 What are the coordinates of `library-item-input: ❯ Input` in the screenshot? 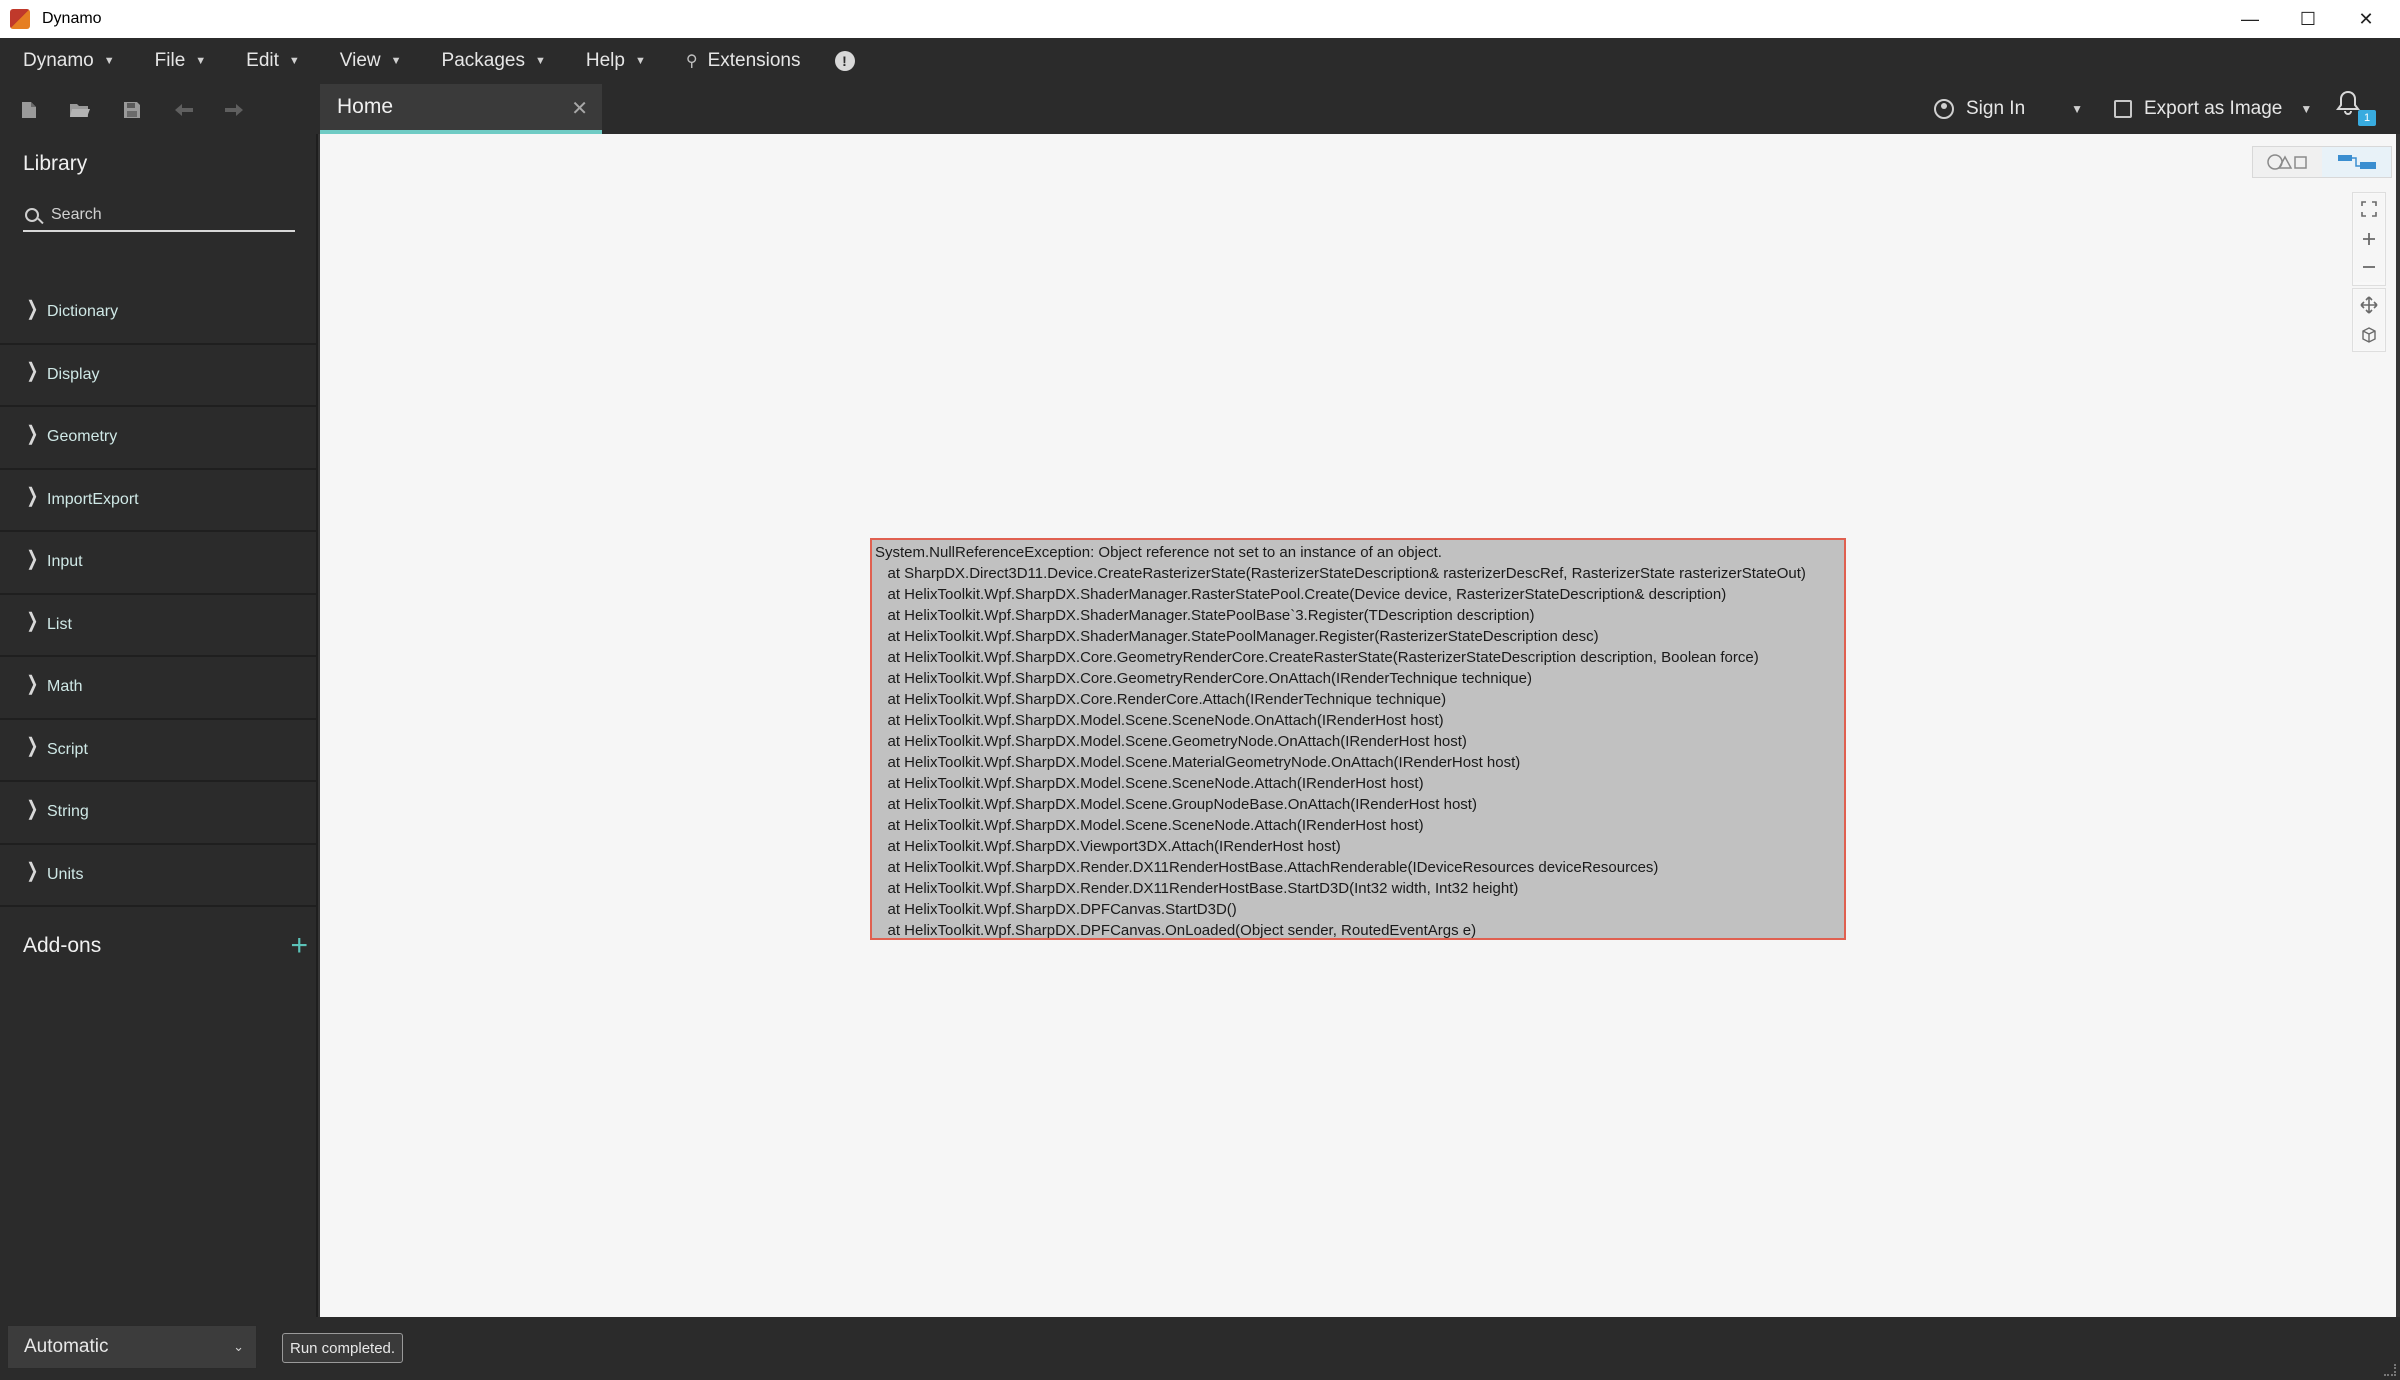 It's located at (158, 563).